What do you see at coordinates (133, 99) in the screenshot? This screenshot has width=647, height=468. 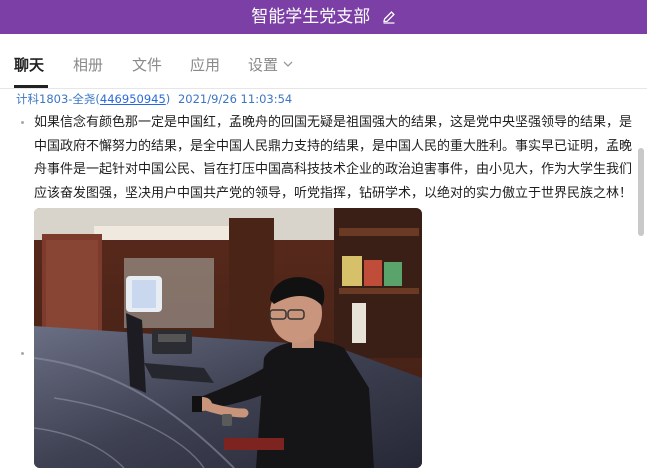 I see `sender-qq-link: 446950945` at bounding box center [133, 99].